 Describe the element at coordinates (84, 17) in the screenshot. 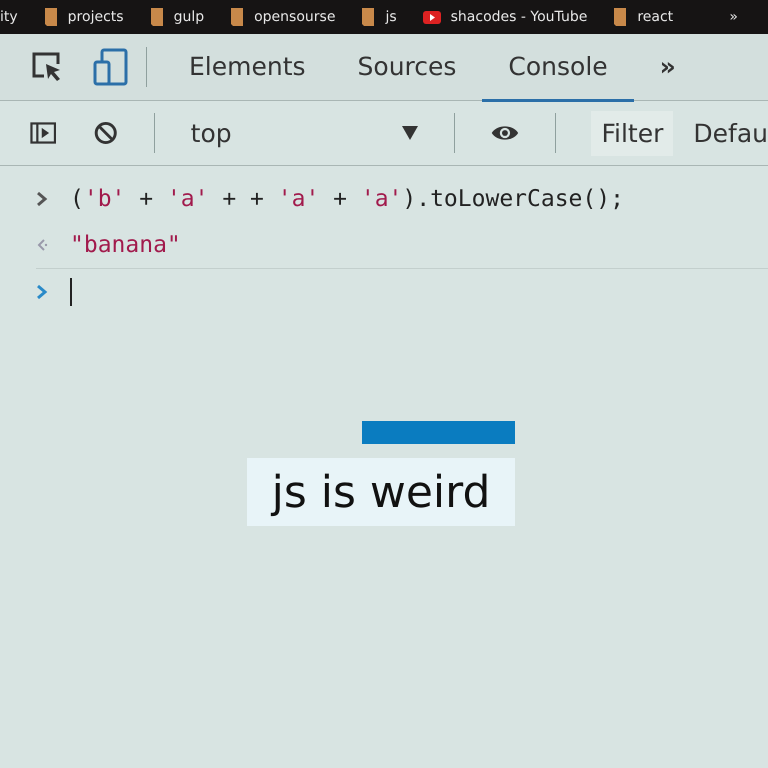

I see `bookmark: projects` at that location.